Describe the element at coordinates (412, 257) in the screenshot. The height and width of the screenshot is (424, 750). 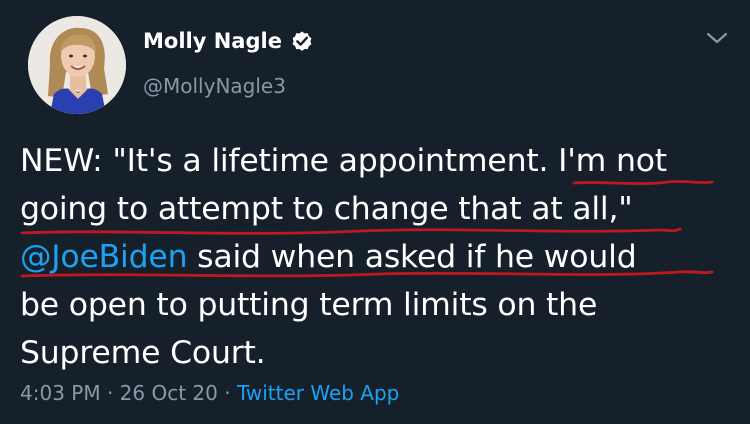
I see `tweet-text-fragment: said when asked if he would` at that location.